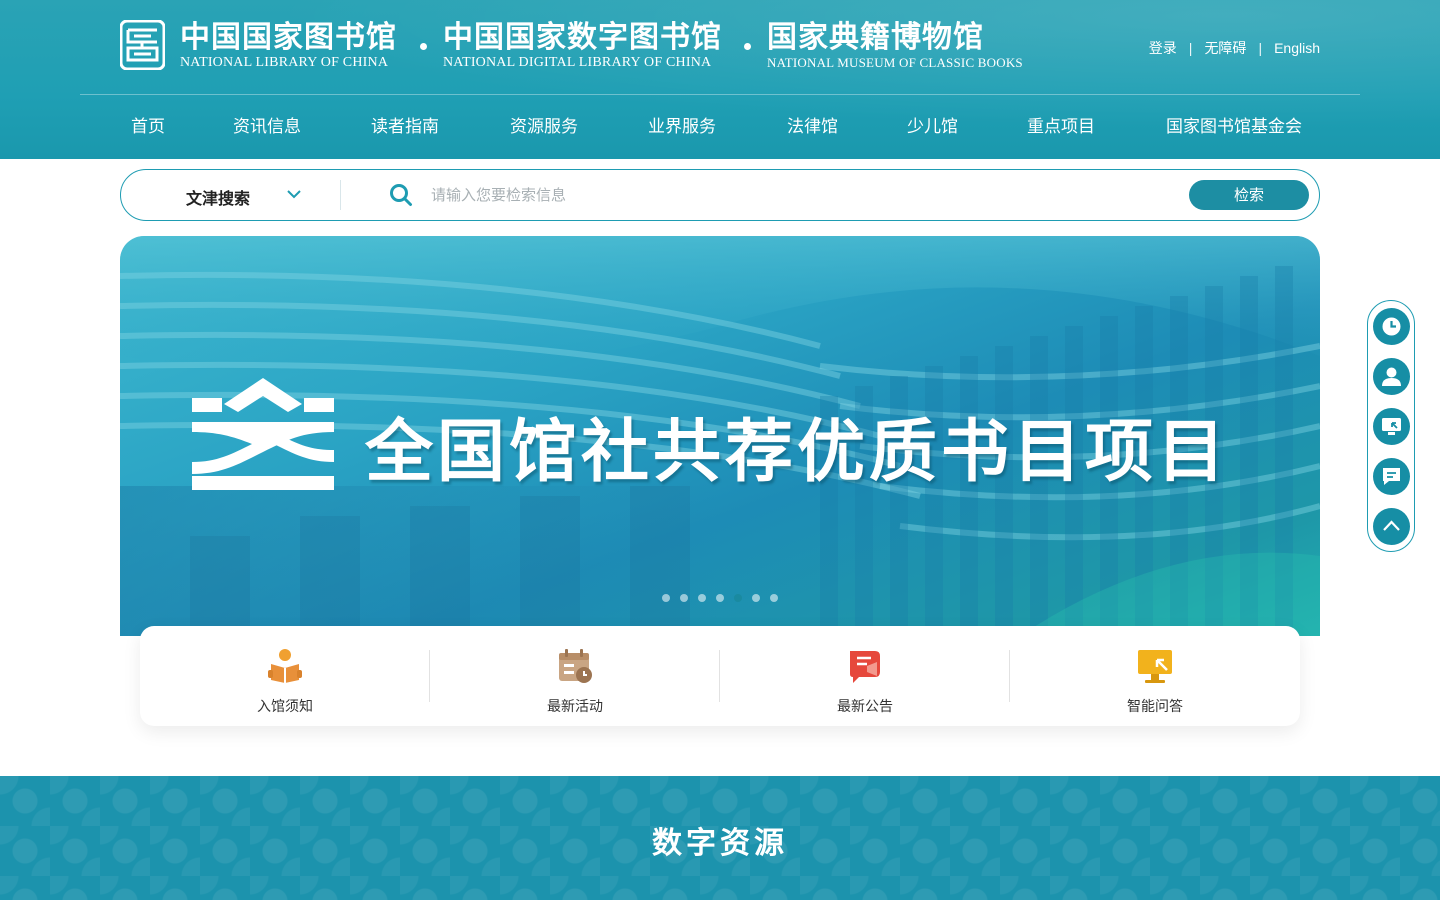 This screenshot has height=900, width=1440. I want to click on top-links: 登录 | 无障碍 | English, so click(1234, 48).